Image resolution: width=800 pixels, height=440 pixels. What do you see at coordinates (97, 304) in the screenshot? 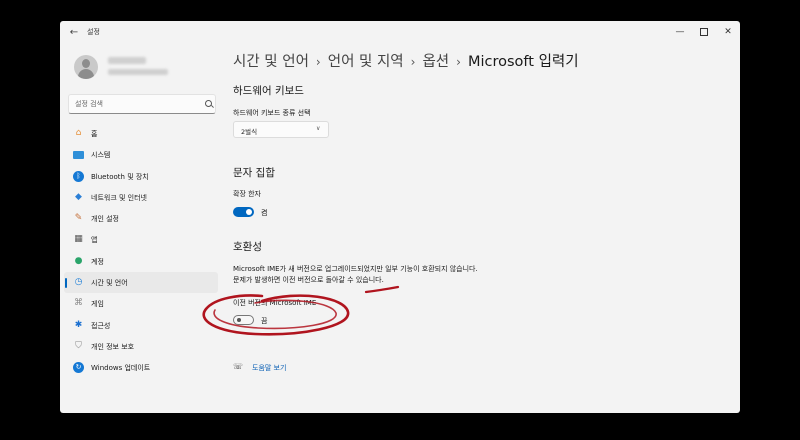
I see `sidebar-item-label: 게임` at bounding box center [97, 304].